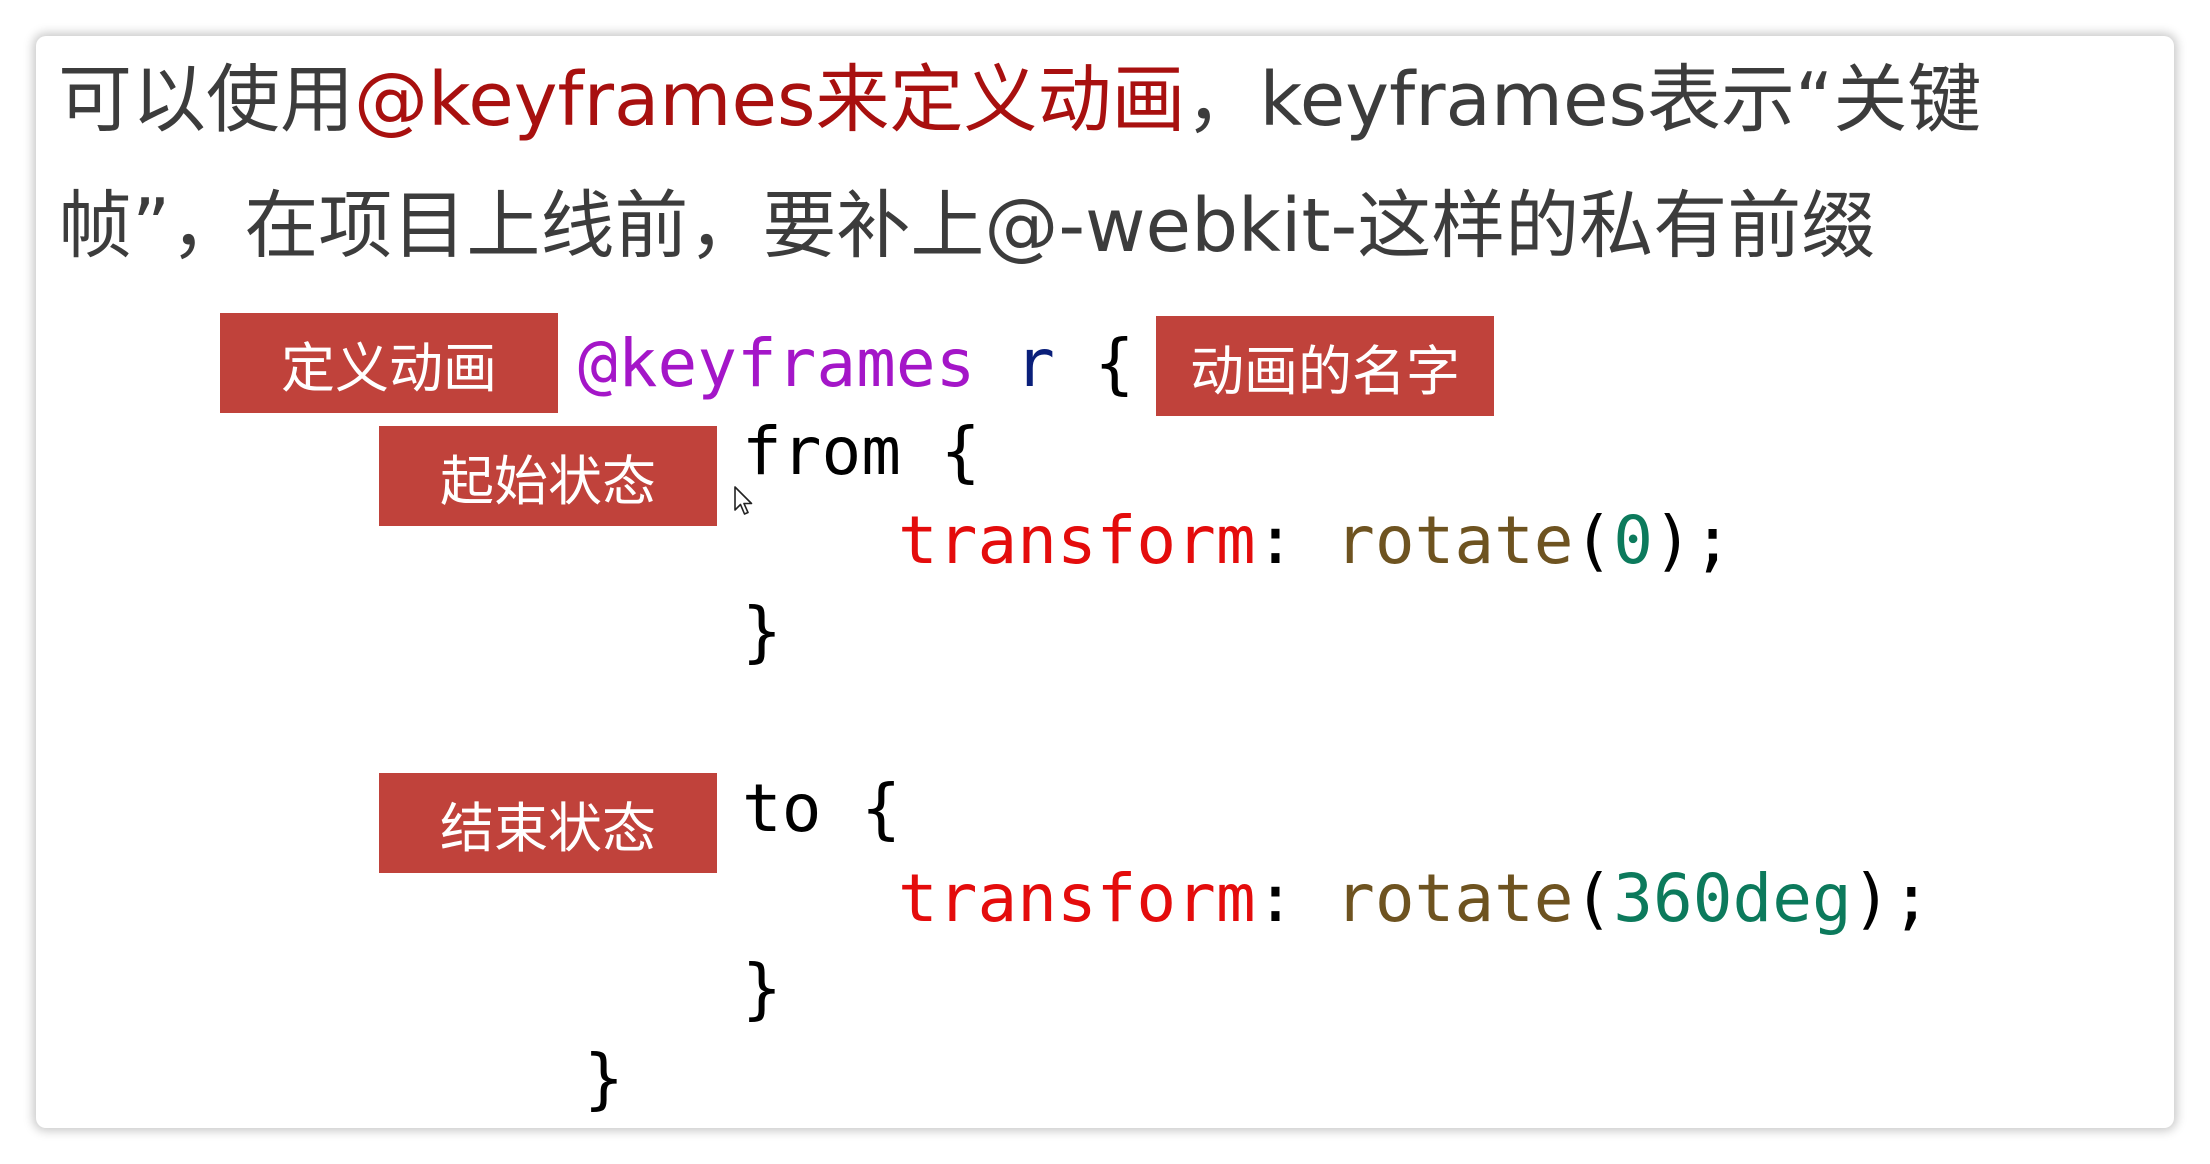 This screenshot has width=2210, height=1164. Describe the element at coordinates (782, 808) in the screenshot. I see `code-to: to` at that location.